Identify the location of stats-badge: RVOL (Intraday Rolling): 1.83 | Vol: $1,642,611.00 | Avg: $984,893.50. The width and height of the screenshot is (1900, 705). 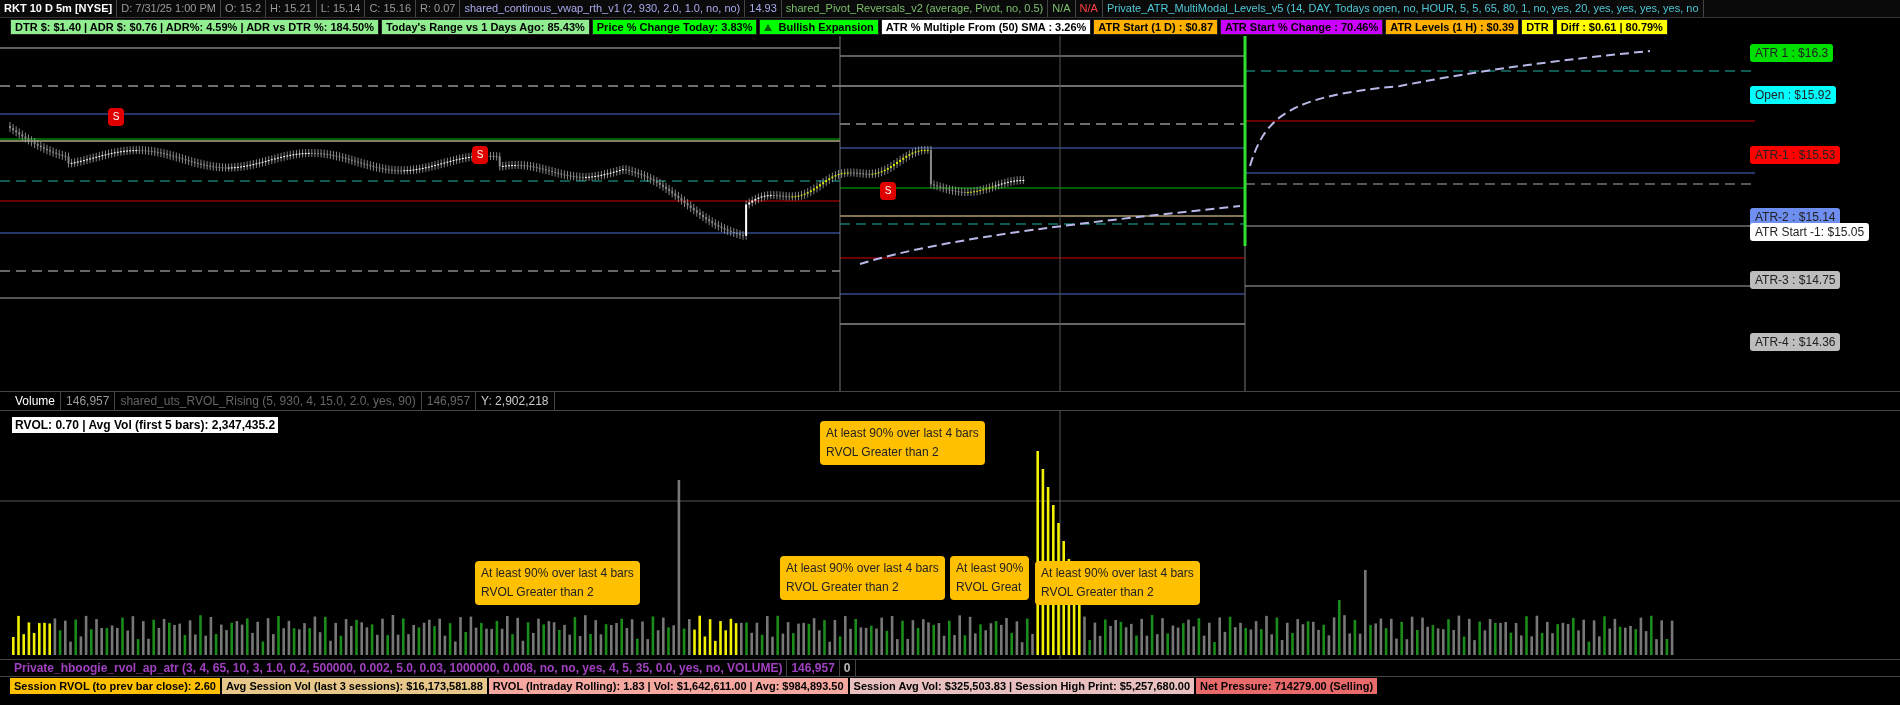
(668, 686).